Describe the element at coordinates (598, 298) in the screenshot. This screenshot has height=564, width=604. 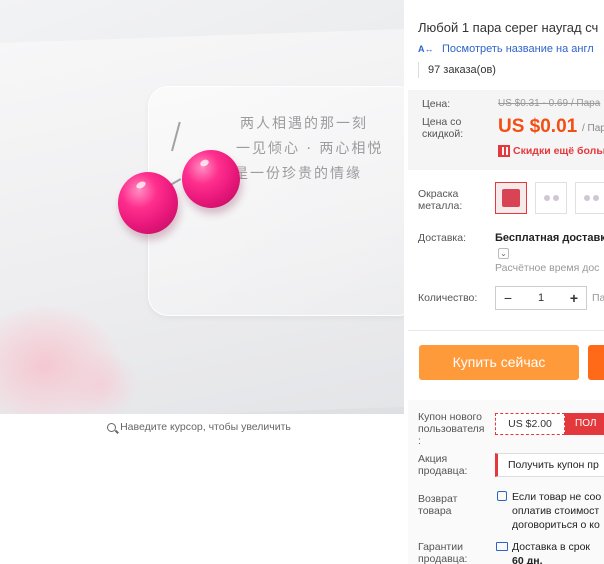
I see `stock-info: Па` at that location.